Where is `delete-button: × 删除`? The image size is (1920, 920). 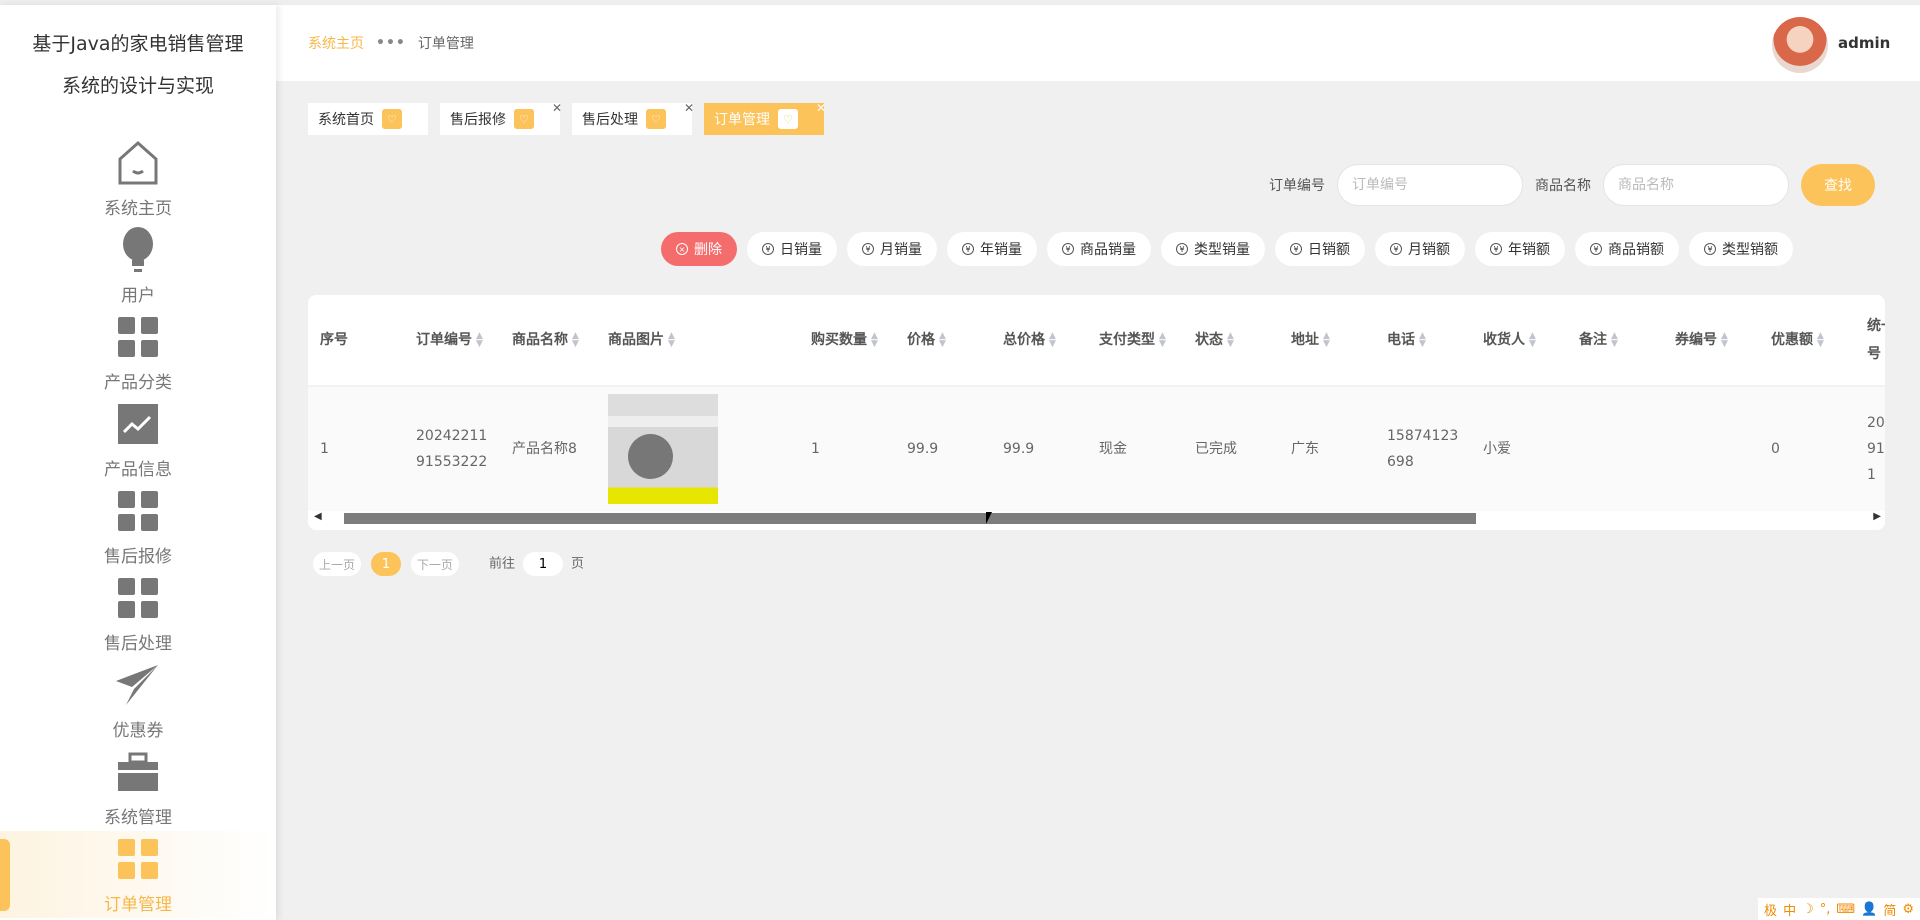 delete-button: × 删除 is located at coordinates (699, 249).